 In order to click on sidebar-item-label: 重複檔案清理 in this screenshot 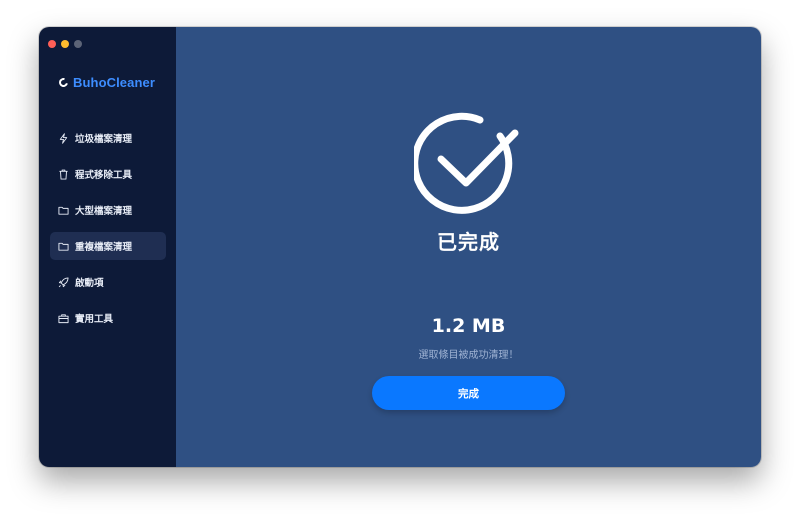, I will do `click(104, 247)`.